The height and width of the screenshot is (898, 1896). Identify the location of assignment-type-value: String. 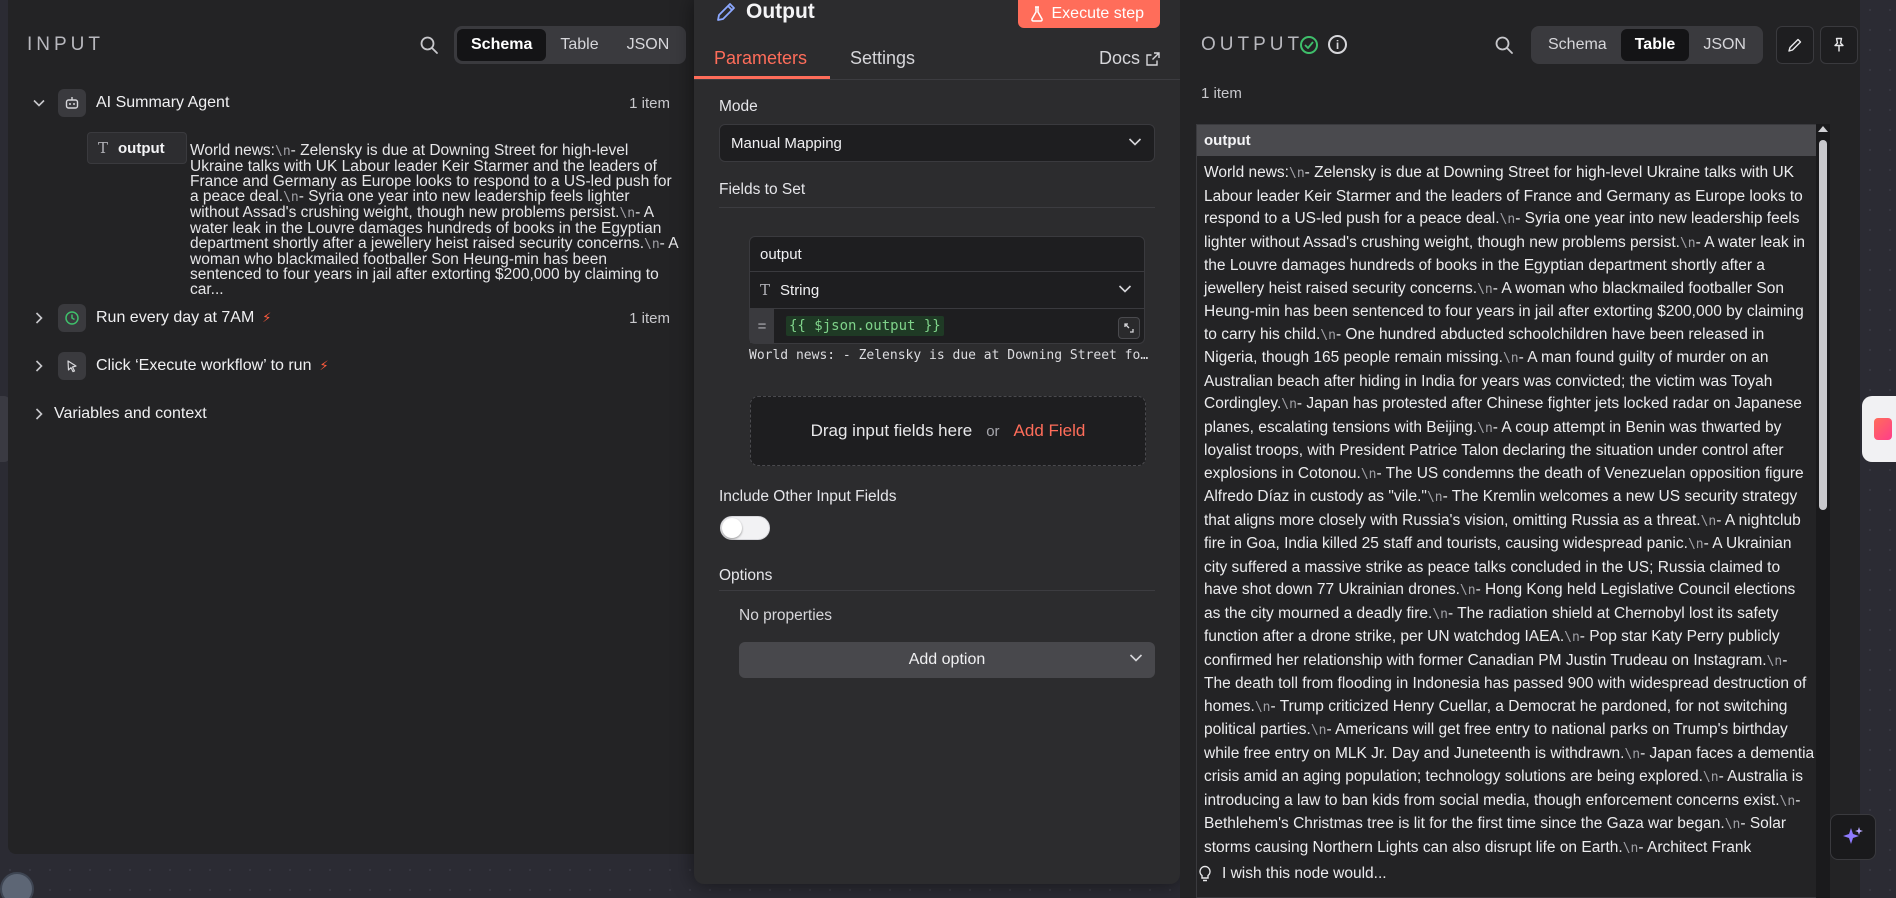
(800, 290).